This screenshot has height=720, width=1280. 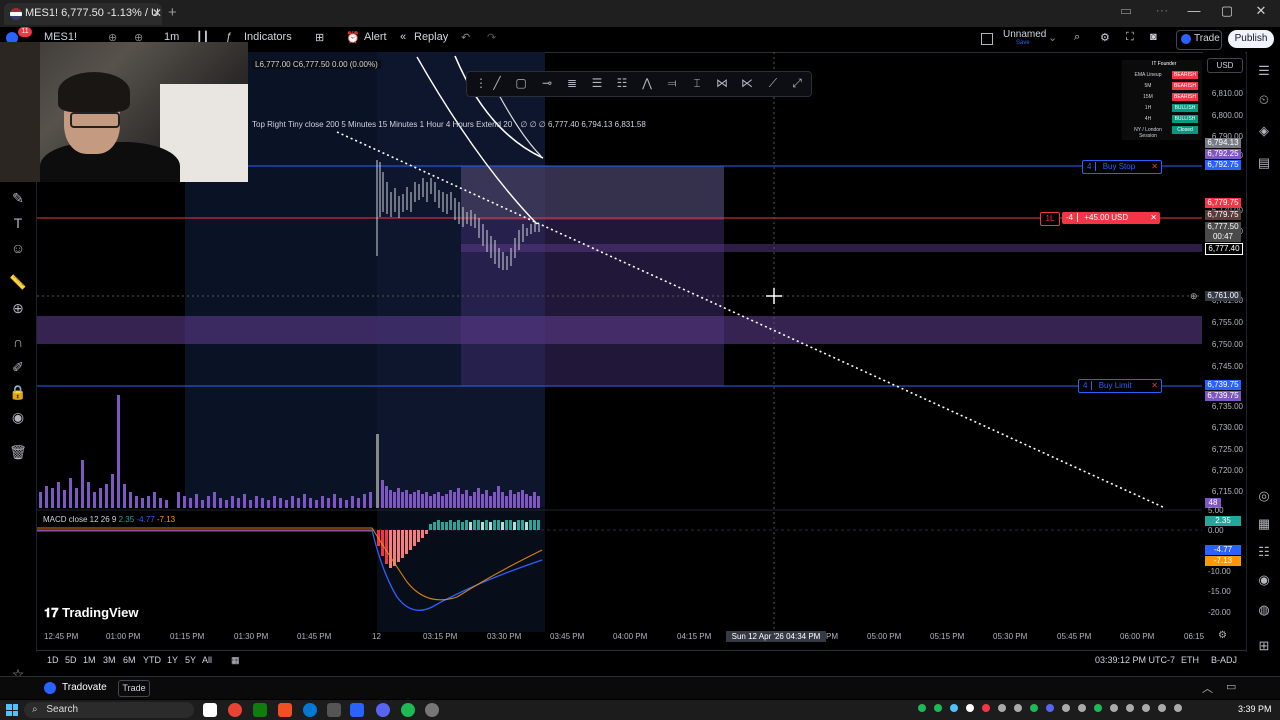 I want to click on text-tool-icon: T, so click(x=18, y=223).